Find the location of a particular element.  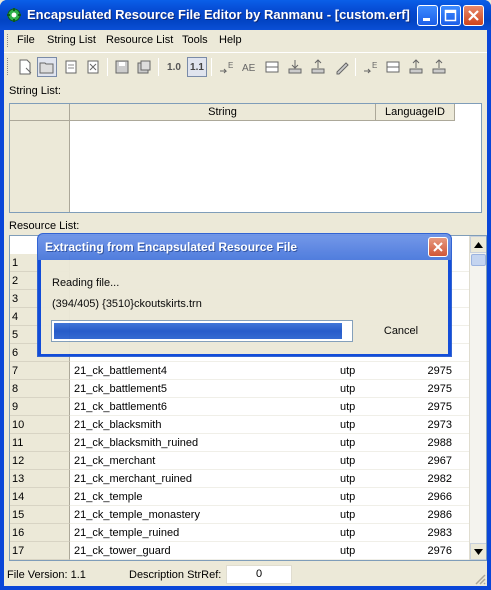

scroll-down-button is located at coordinates (478, 551).